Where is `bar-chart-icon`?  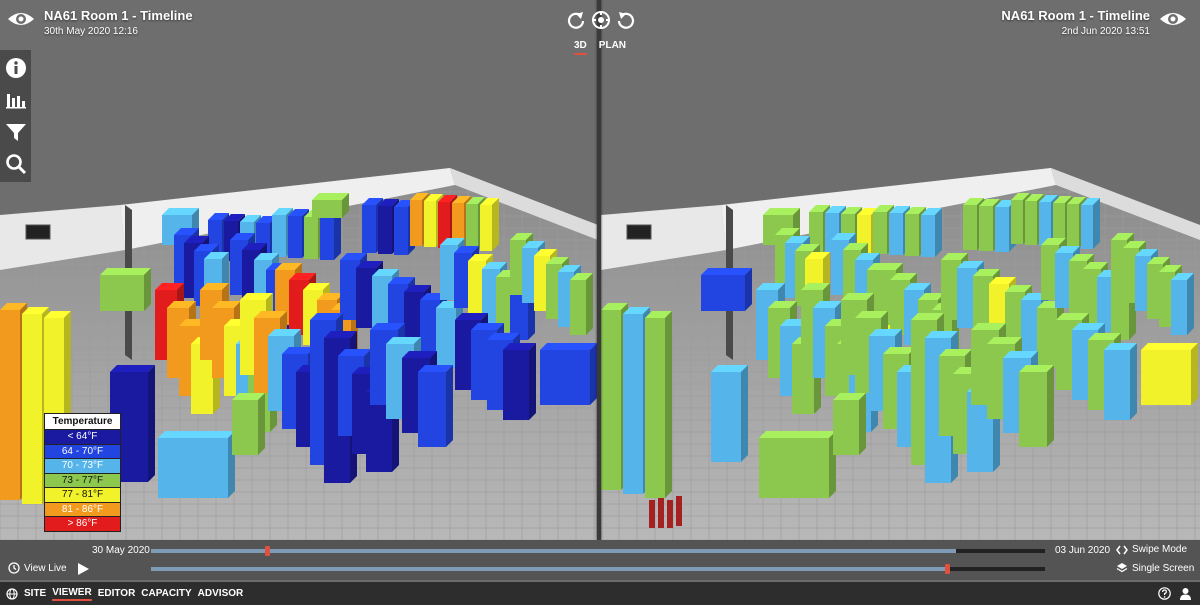
bar-chart-icon is located at coordinates (16, 100).